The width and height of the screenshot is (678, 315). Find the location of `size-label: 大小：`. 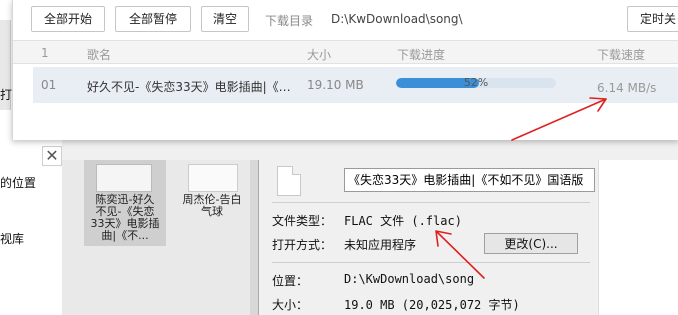

size-label: 大小： is located at coordinates (290, 305).